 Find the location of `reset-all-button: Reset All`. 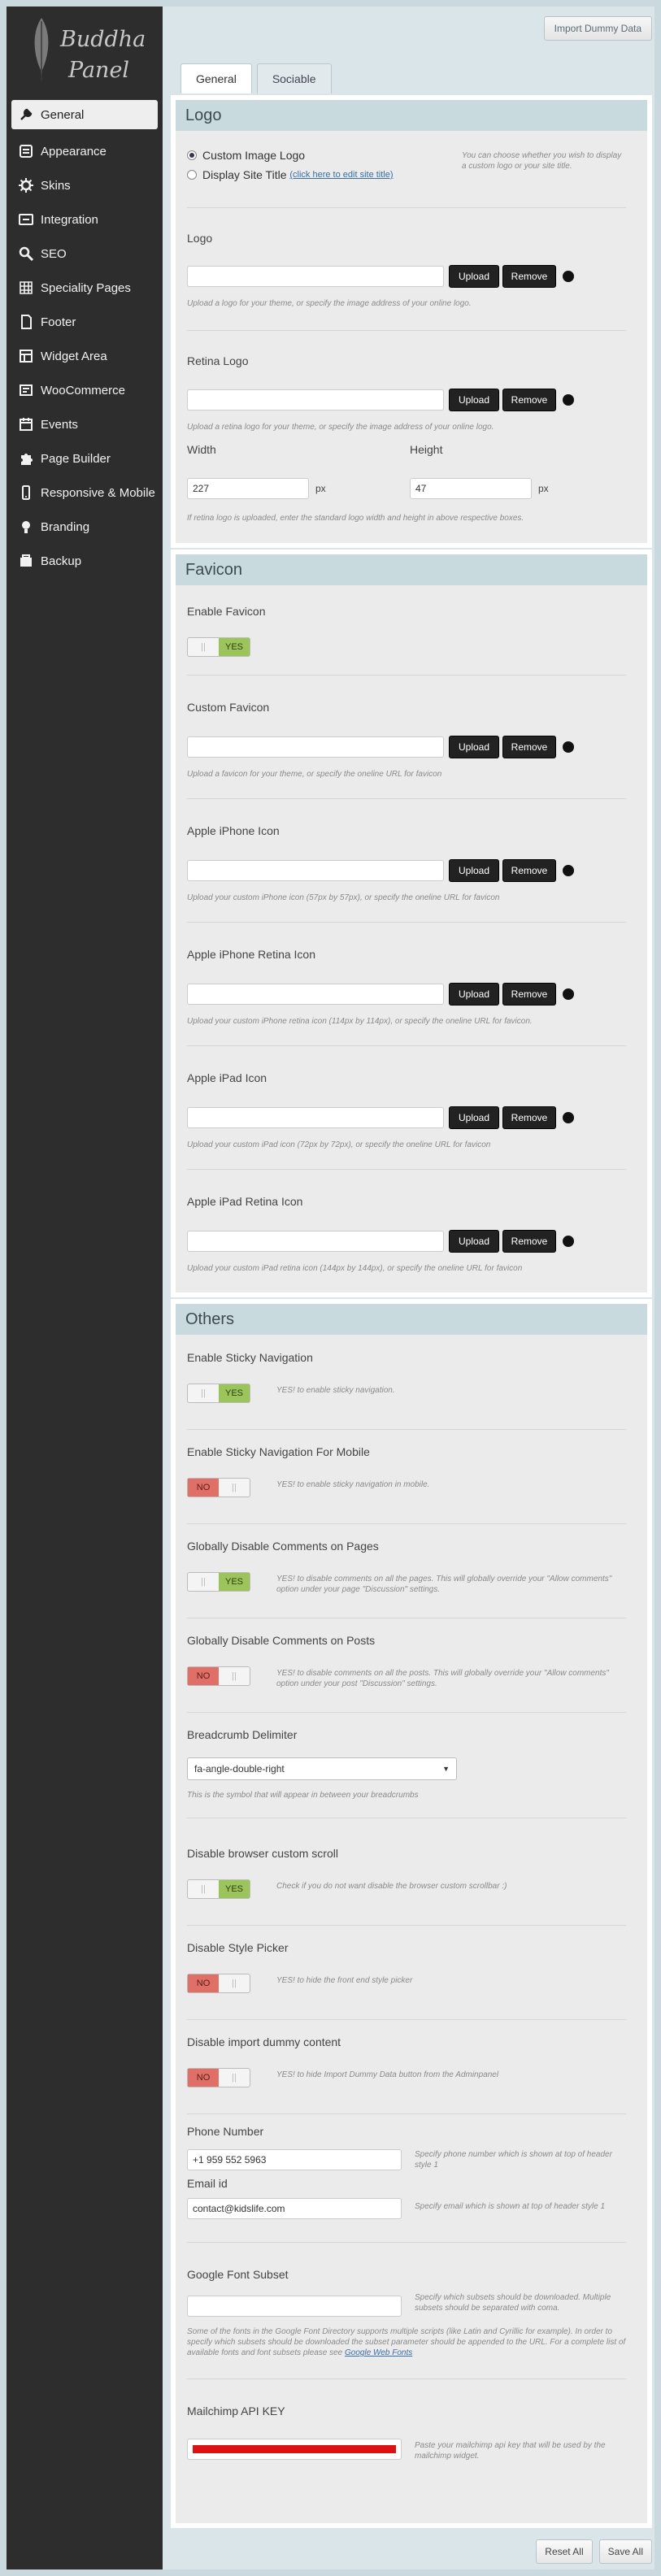

reset-all-button: Reset All is located at coordinates (564, 2551).